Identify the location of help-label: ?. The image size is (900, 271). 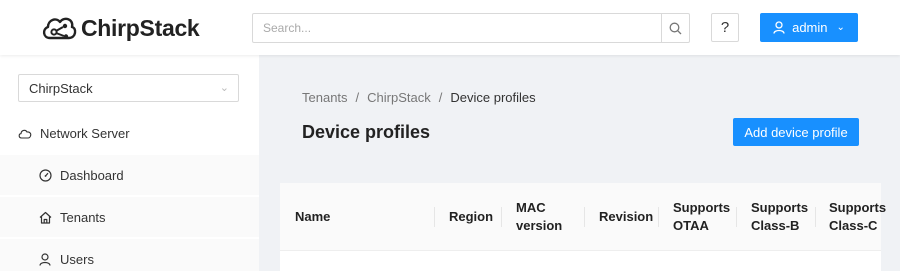
(725, 27).